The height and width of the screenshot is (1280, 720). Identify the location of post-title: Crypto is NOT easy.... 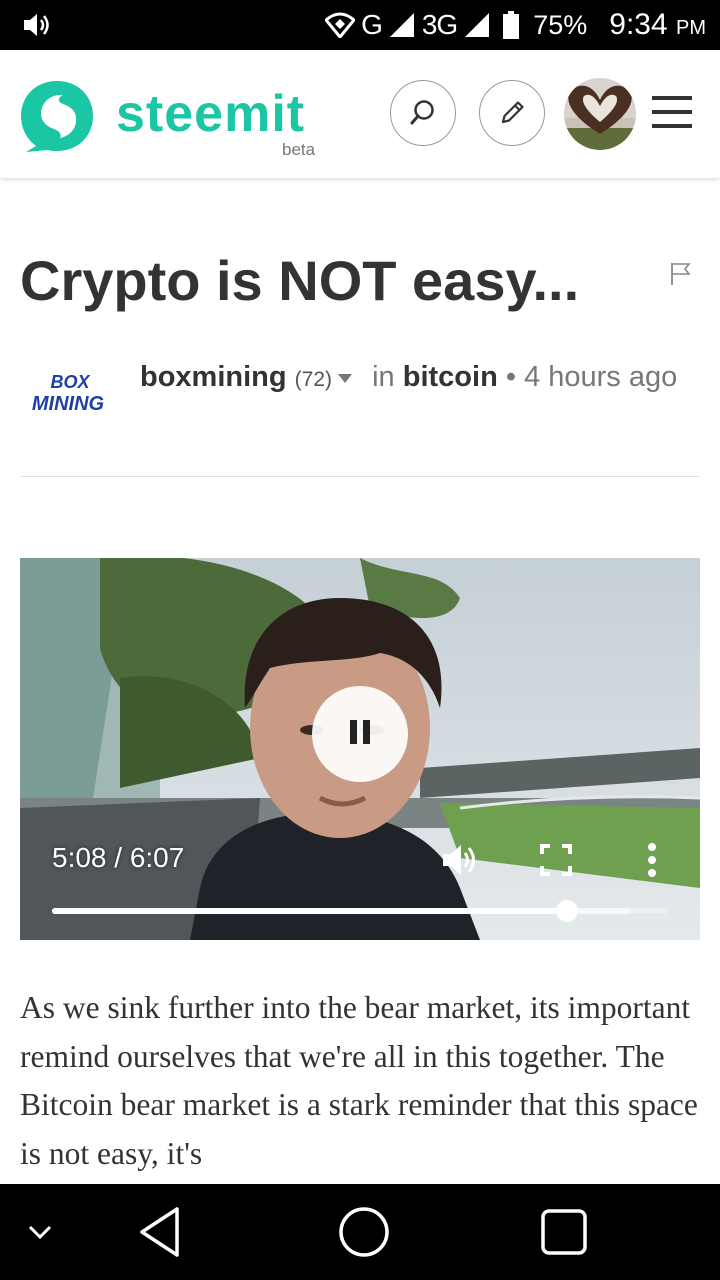
(300, 280).